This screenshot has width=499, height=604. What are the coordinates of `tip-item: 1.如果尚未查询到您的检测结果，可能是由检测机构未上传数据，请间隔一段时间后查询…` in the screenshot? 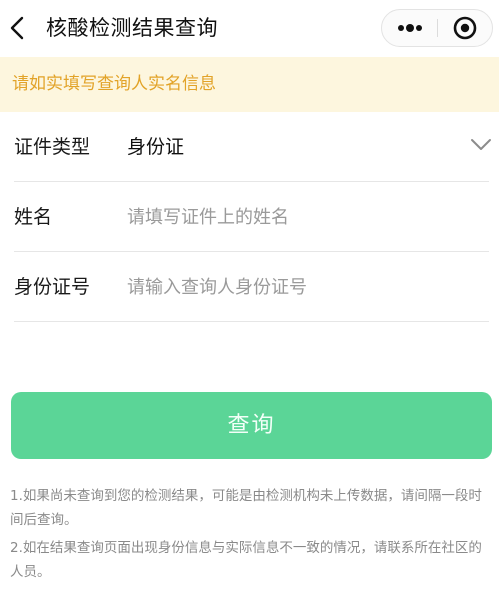 It's located at (246, 508).